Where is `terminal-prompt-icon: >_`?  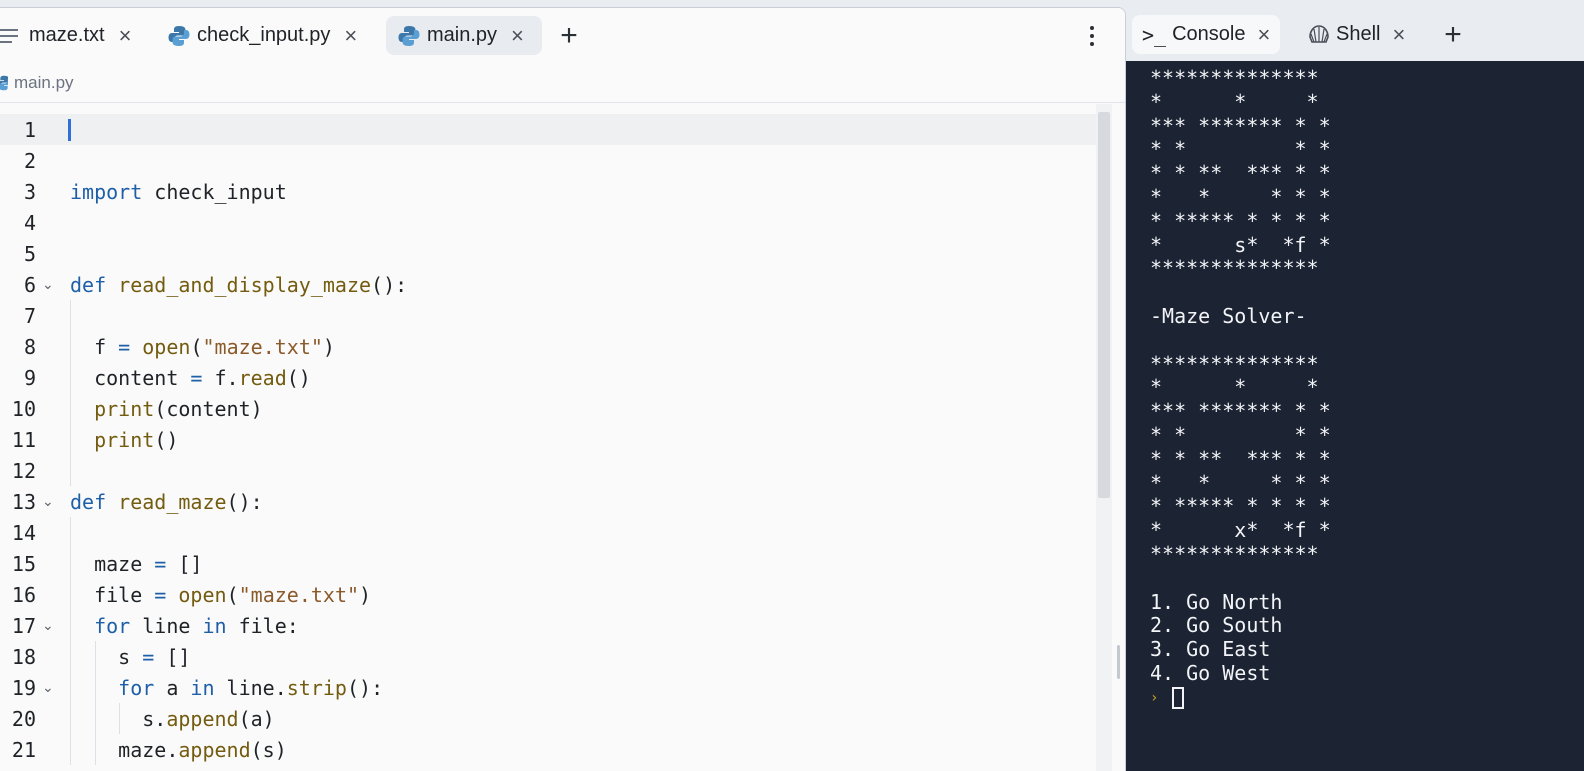 terminal-prompt-icon: >_ is located at coordinates (1154, 34).